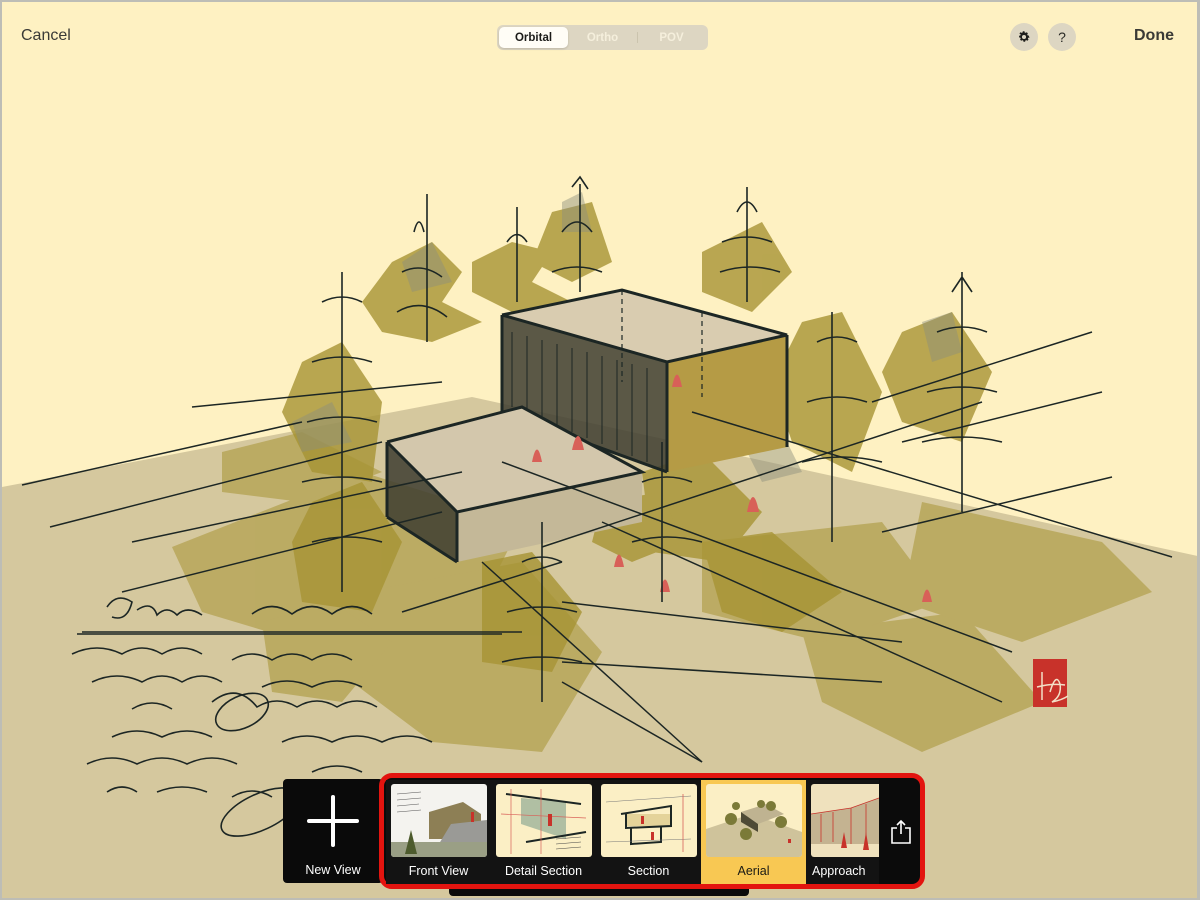 The height and width of the screenshot is (900, 1200). I want to click on view-mode-pov: POV, so click(671, 37).